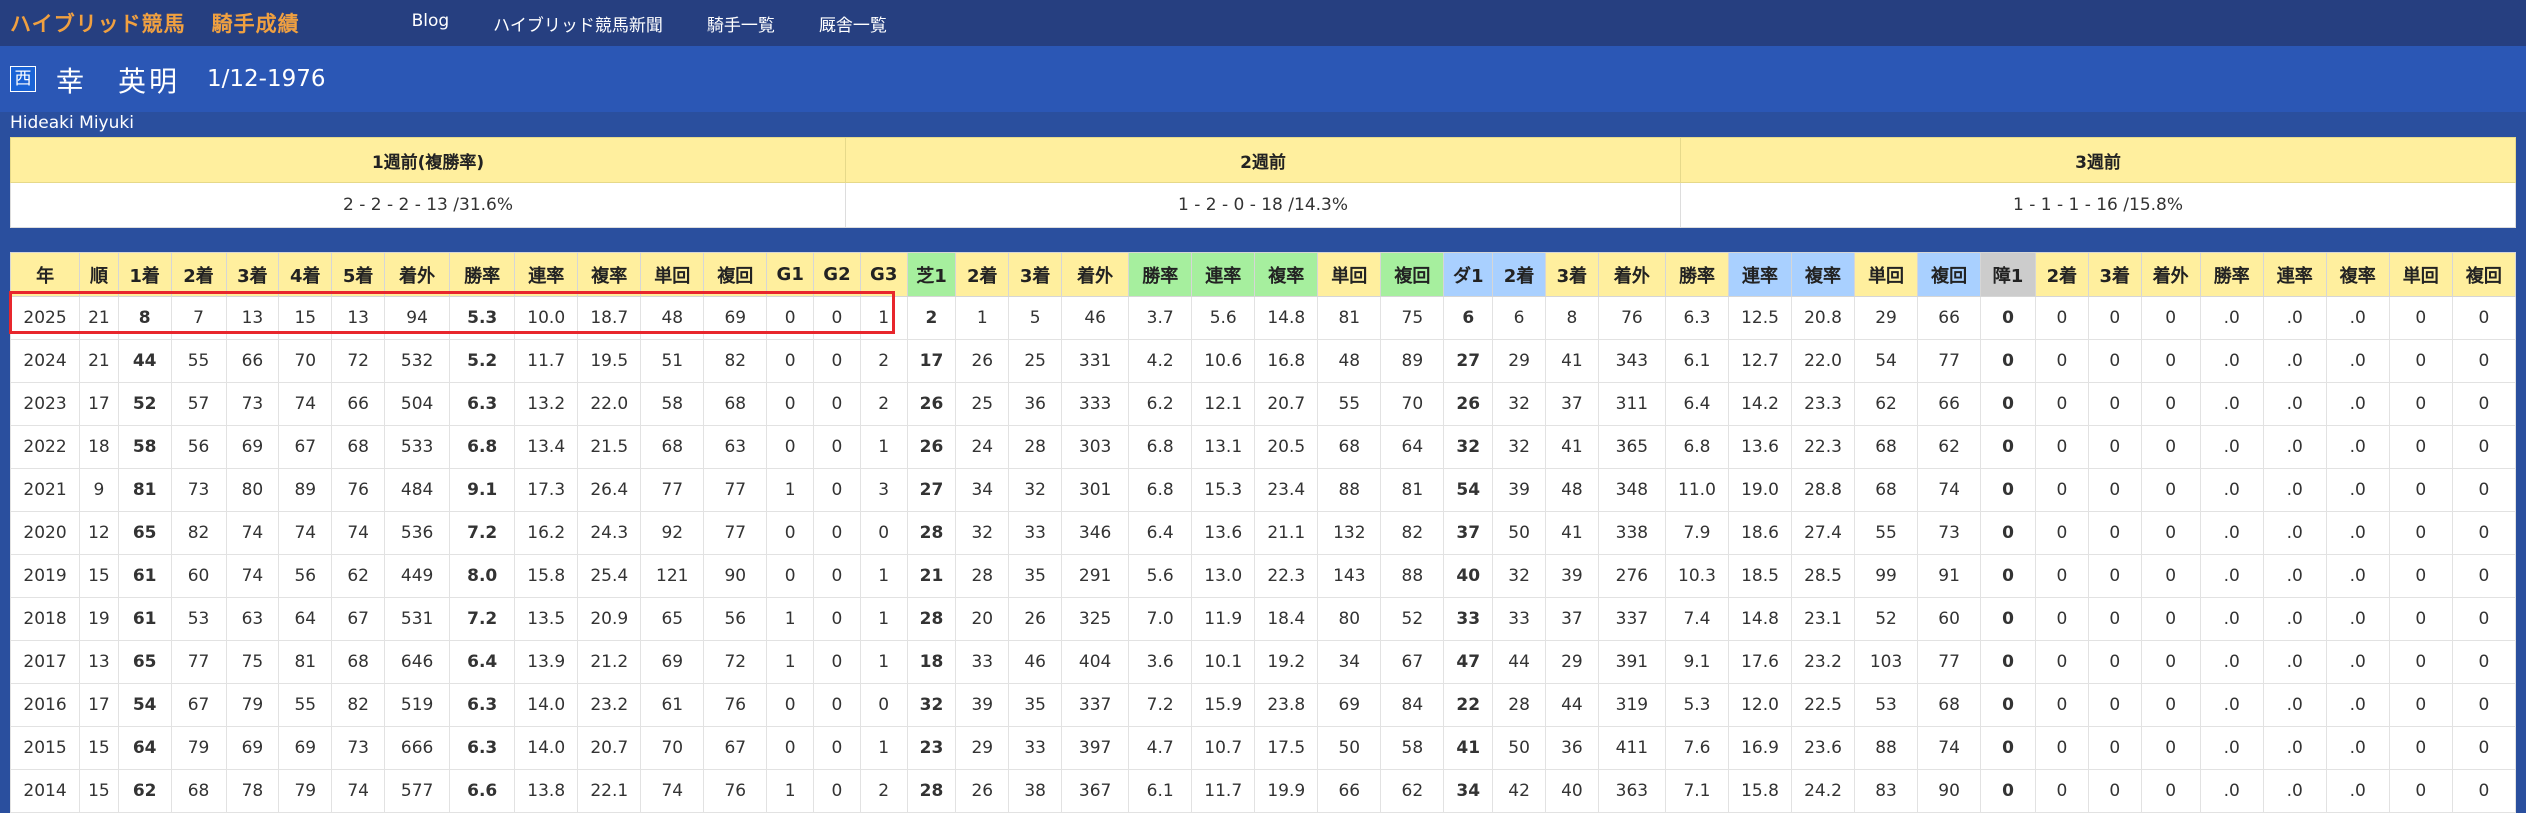 Image resolution: width=2526 pixels, height=813 pixels. I want to click on table-cell: 29, so click(1886, 318).